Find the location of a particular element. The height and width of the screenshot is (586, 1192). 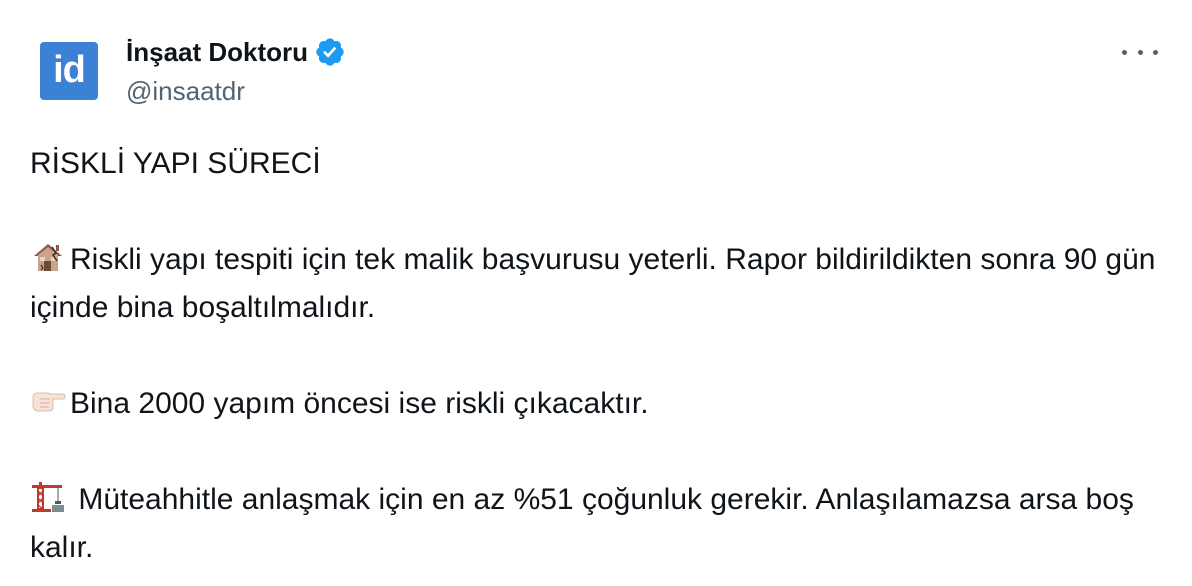

derelict-house-icon is located at coordinates (48, 257).